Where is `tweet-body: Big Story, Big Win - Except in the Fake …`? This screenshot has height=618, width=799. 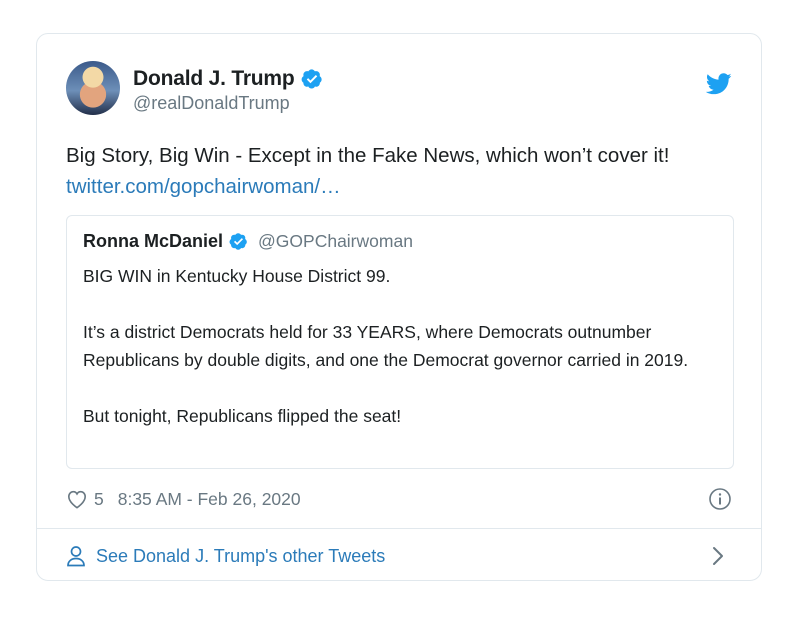 tweet-body: Big Story, Big Win - Except in the Fake … is located at coordinates (368, 155).